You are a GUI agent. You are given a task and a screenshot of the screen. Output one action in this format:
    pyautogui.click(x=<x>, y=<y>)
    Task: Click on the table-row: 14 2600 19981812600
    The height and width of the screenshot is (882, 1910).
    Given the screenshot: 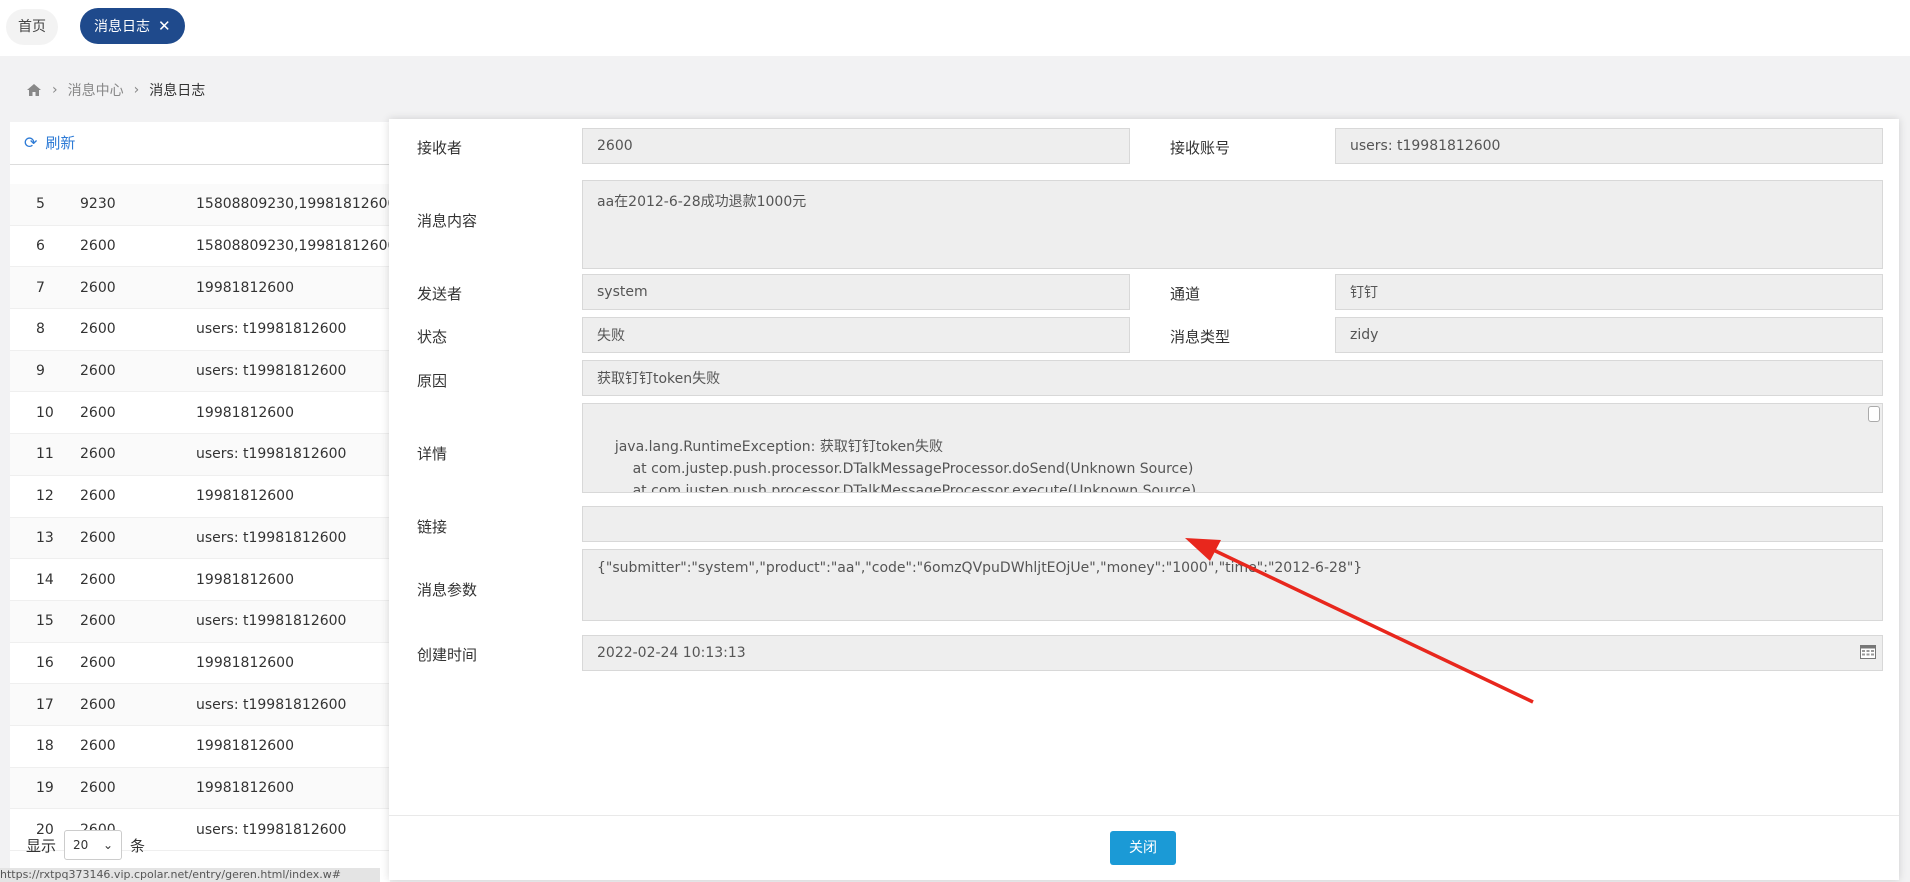 What is the action you would take?
    pyautogui.click(x=200, y=580)
    